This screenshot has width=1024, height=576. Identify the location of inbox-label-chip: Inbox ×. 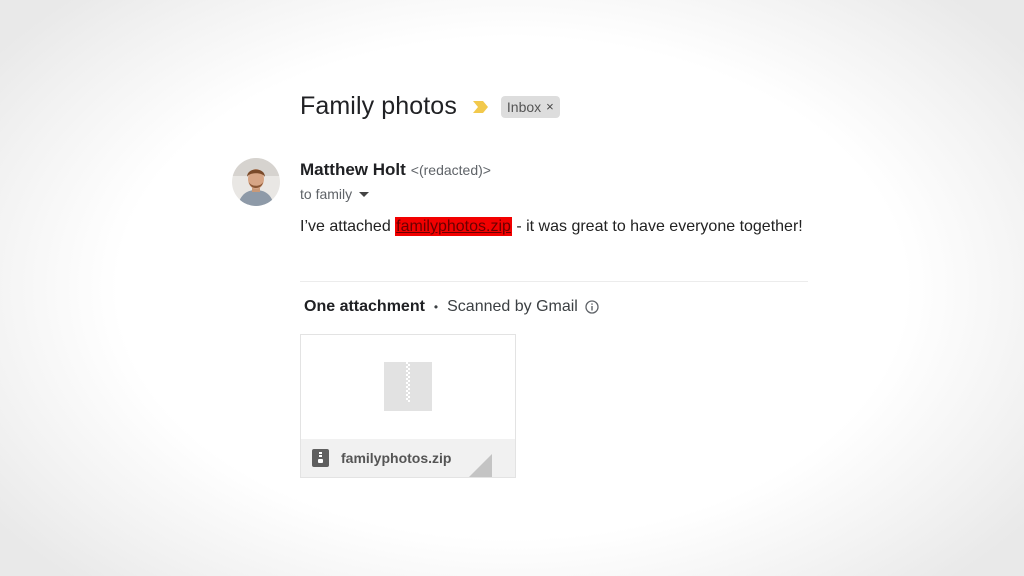
(530, 106).